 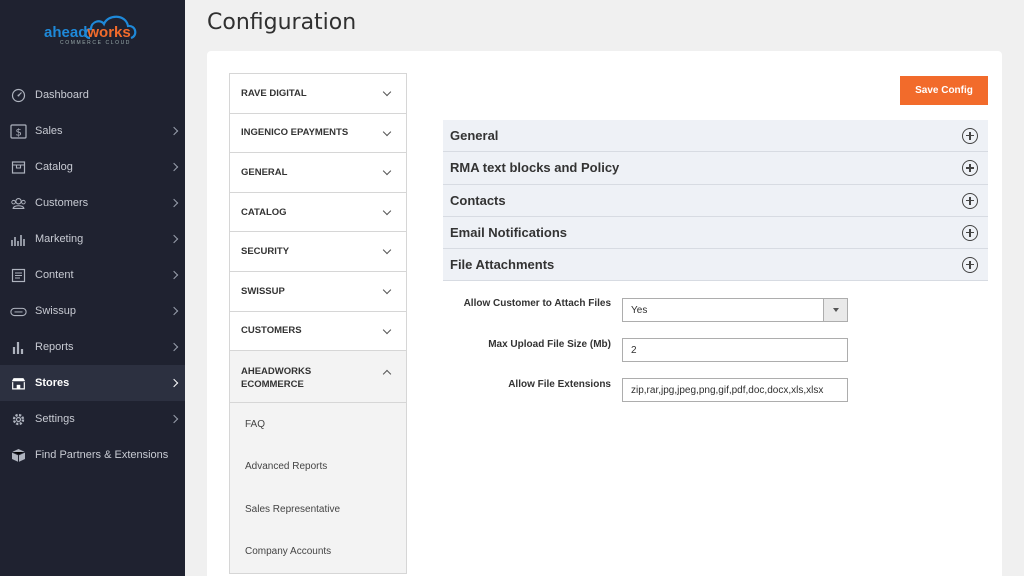 I want to click on sidebar-item-label: Sales, so click(x=49, y=131).